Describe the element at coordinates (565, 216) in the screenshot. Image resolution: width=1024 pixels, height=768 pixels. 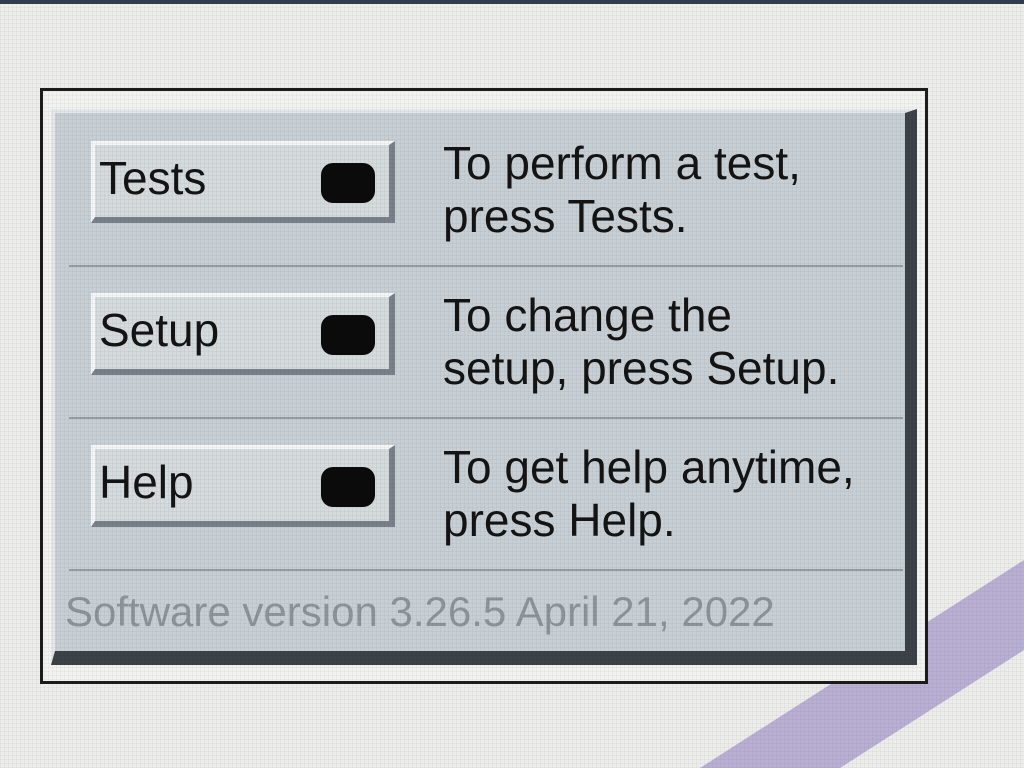
I see `tests-description-line2: press Tests.` at that location.